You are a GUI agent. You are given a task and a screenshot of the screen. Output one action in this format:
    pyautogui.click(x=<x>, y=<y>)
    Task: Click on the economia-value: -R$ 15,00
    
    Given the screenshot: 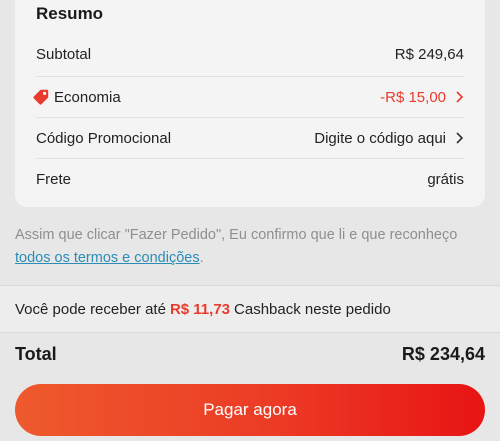 What is the action you would take?
    pyautogui.click(x=413, y=97)
    